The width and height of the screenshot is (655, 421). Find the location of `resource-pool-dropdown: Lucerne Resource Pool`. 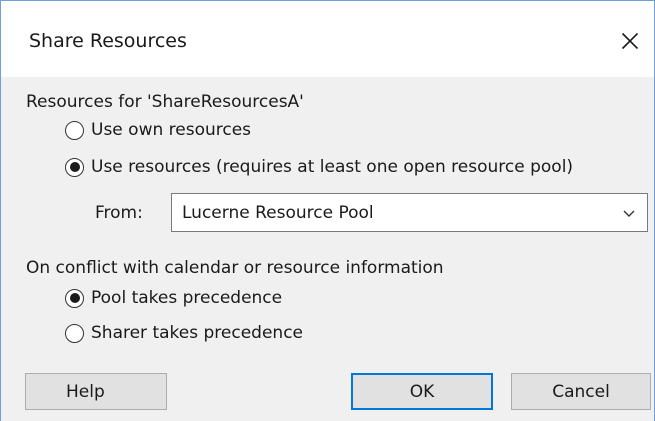

resource-pool-dropdown: Lucerne Resource Pool is located at coordinates (409, 212).